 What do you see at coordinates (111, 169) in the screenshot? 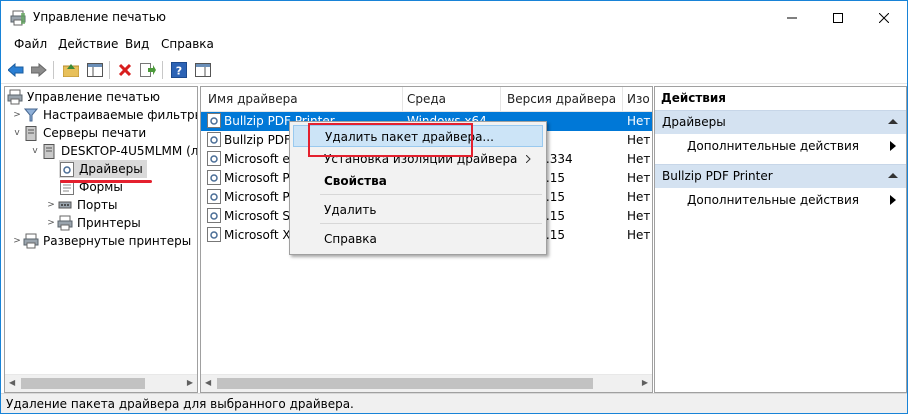
I see `tree-label: Драйверы` at bounding box center [111, 169].